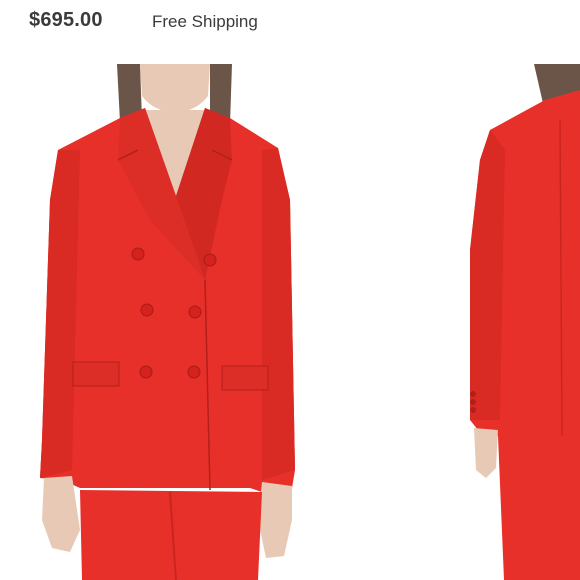  Describe the element at coordinates (290, 22) in the screenshot. I see `listing-header: $695.00 Free Shipping` at that location.